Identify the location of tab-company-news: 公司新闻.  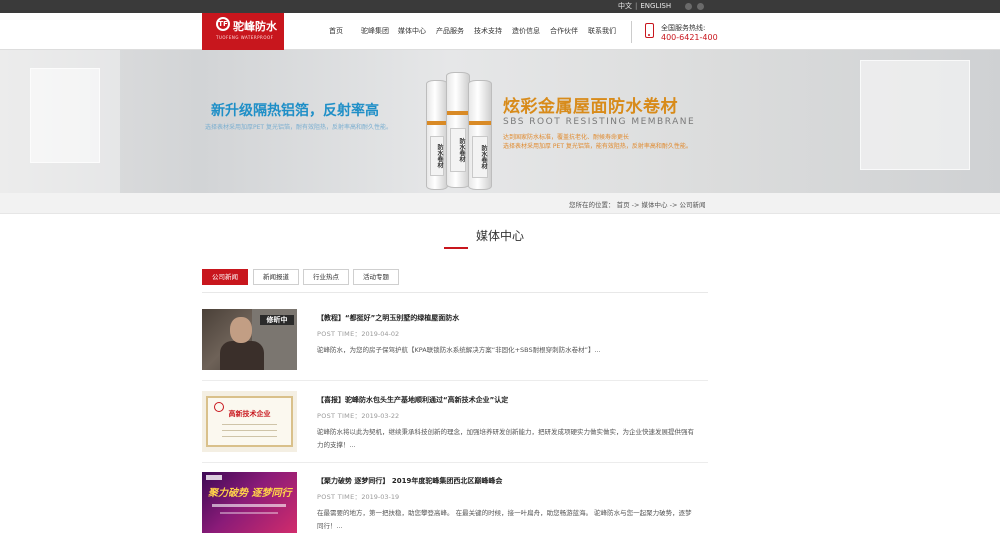
(225, 277).